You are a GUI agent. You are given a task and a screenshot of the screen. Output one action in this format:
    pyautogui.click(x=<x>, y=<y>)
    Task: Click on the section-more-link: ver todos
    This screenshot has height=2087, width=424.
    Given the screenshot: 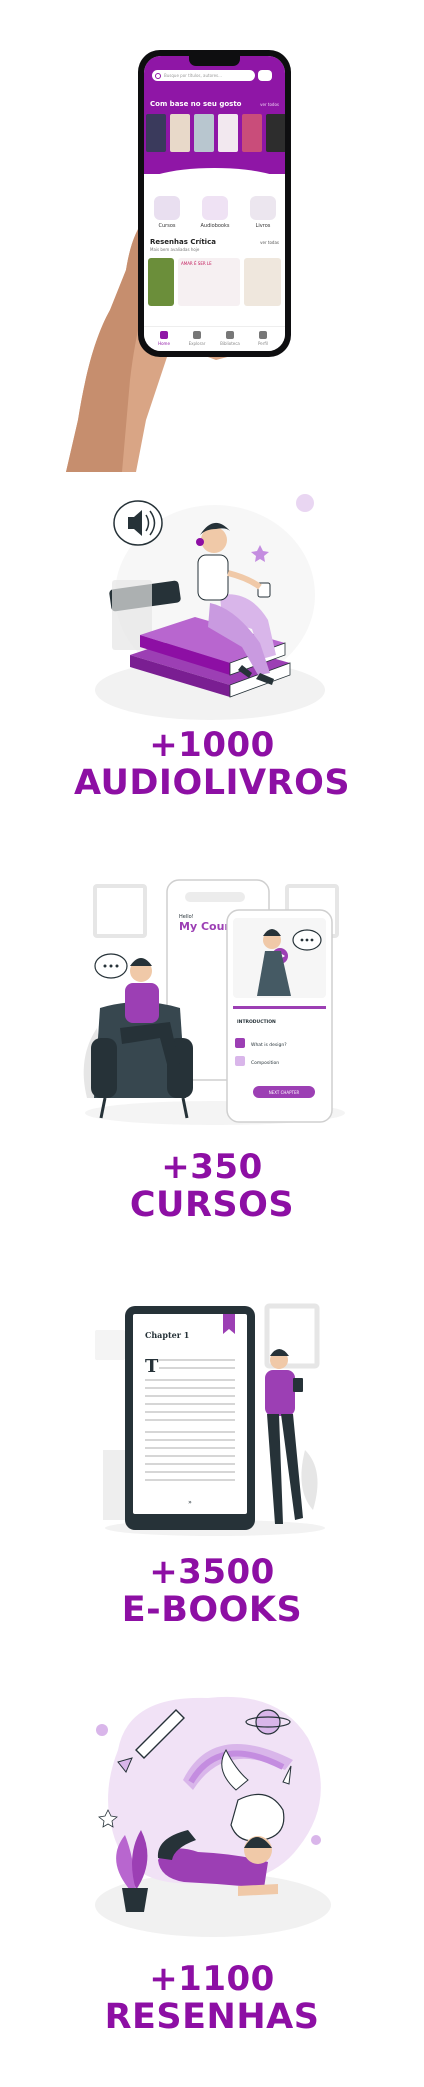 What is the action you would take?
    pyautogui.click(x=269, y=104)
    